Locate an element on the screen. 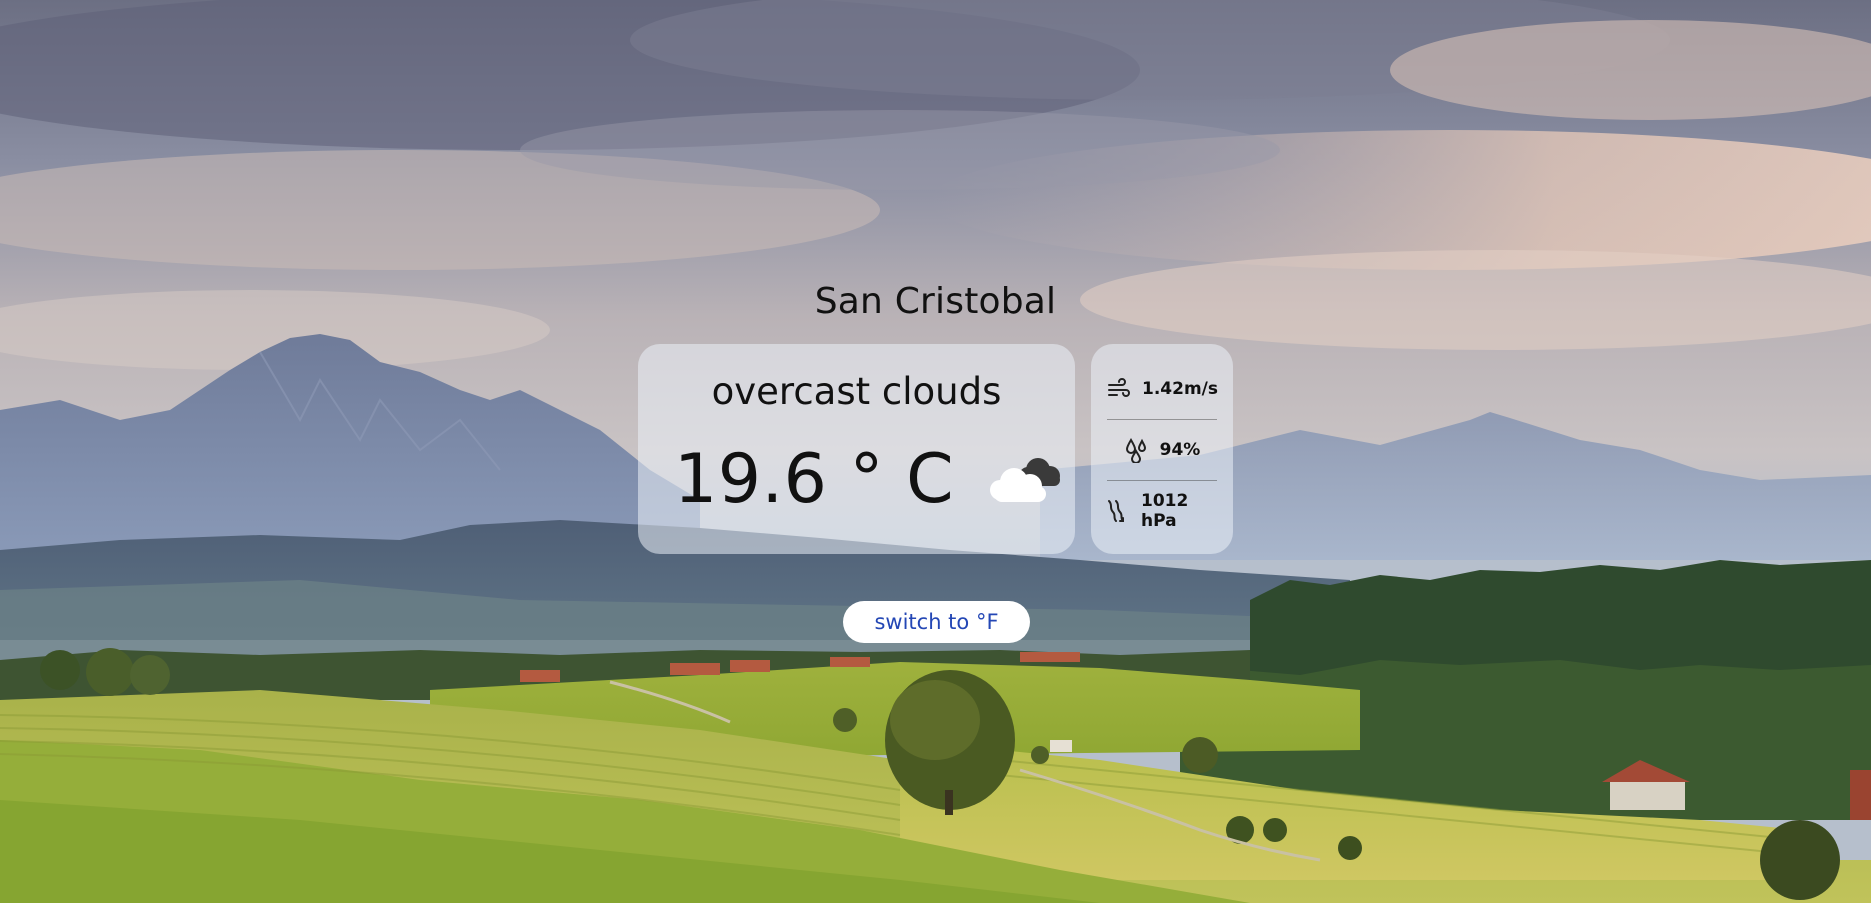 The height and width of the screenshot is (903, 1871). pressure-icon is located at coordinates (1116, 511).